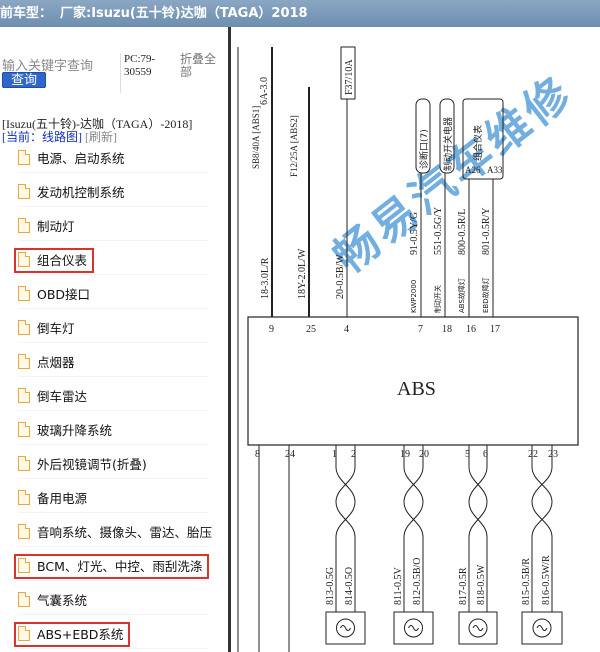 Image resolution: width=600 pixels, height=652 pixels. I want to click on tree-item: 点烟器, so click(113, 362).